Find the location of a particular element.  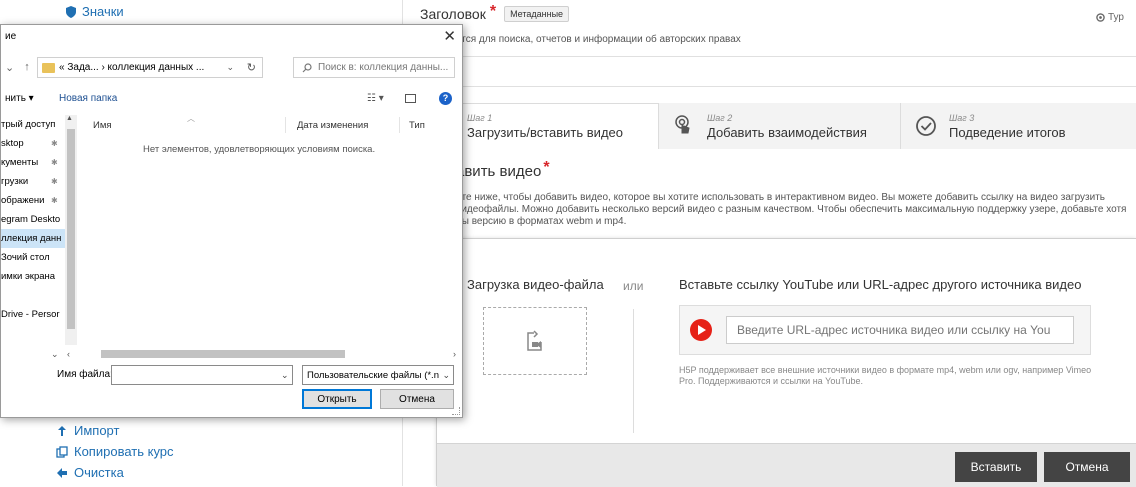

nav-pane-item-label: трый доступ is located at coordinates (28, 124).